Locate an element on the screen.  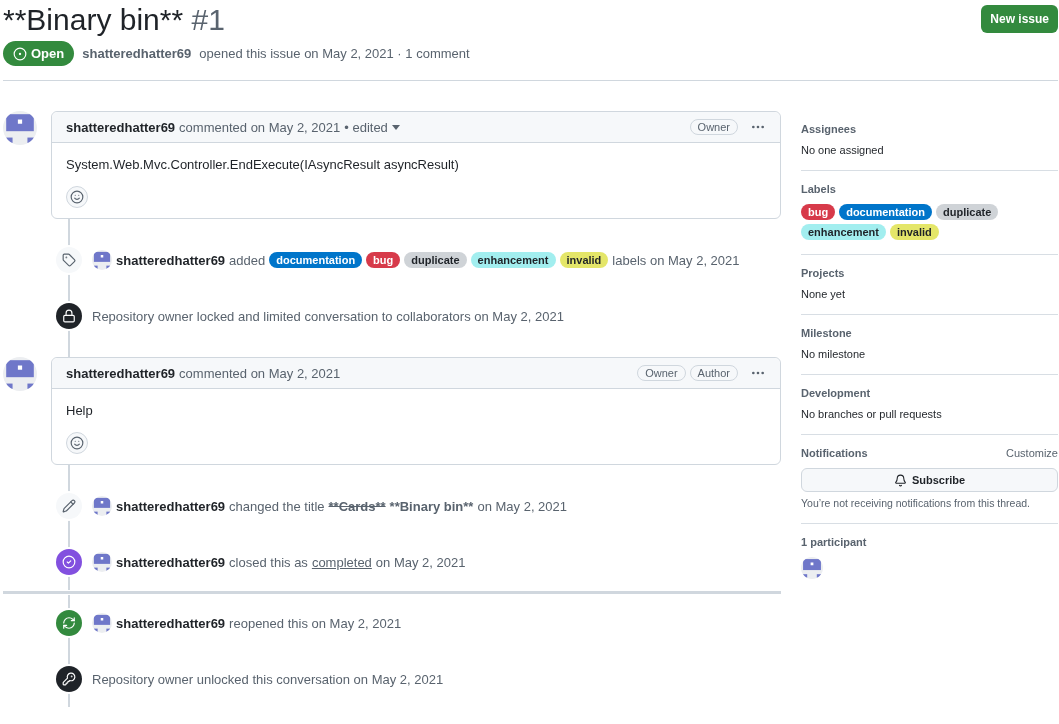
section-value: None yet is located at coordinates (824, 294).